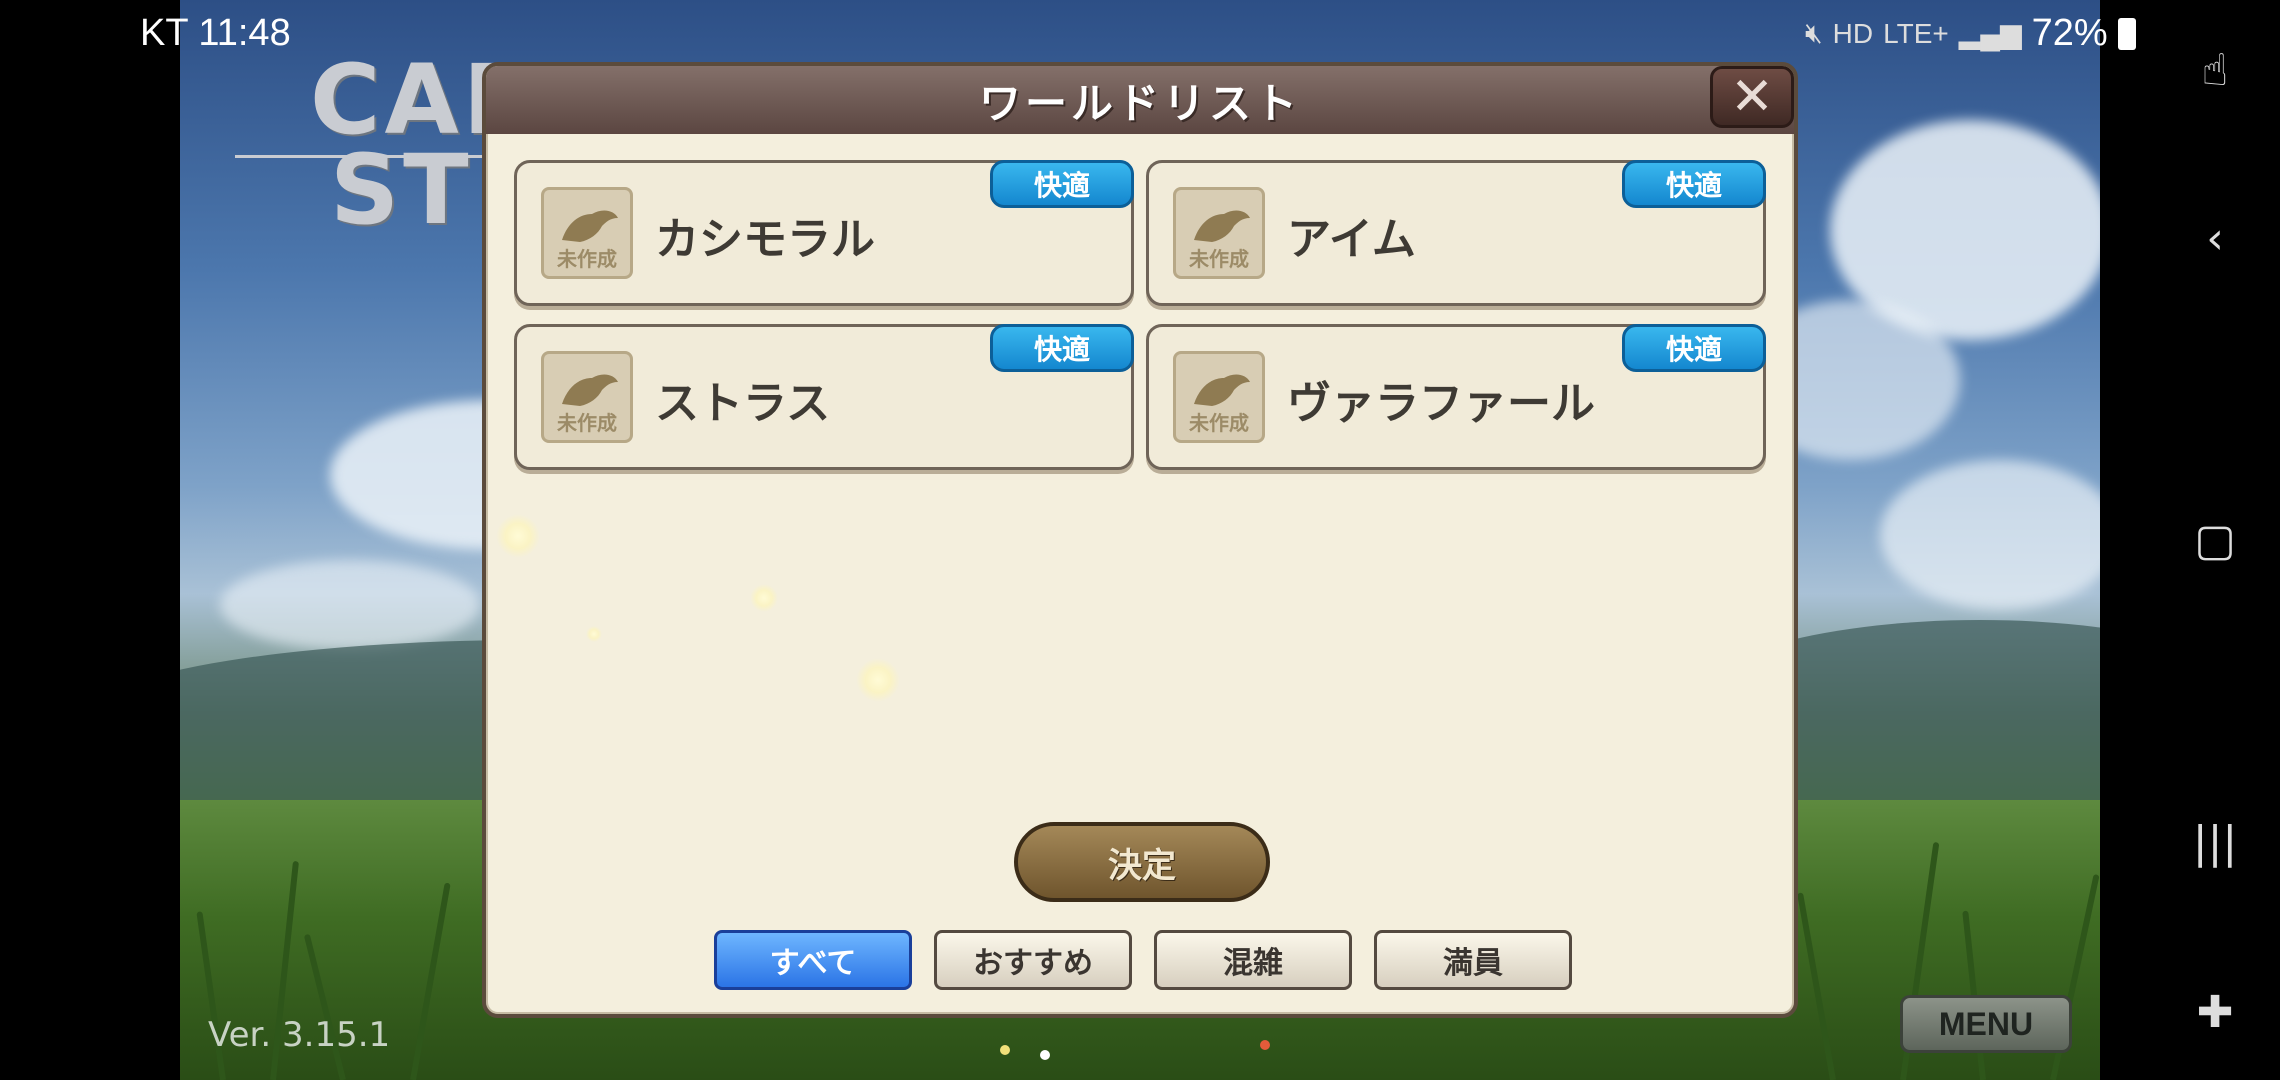 Image resolution: width=2280 pixels, height=1080 pixels. I want to click on status-bar: KT 11:48 🔇︎ HD LTE+ ▂▄▆ 72%, so click(1140, 32).